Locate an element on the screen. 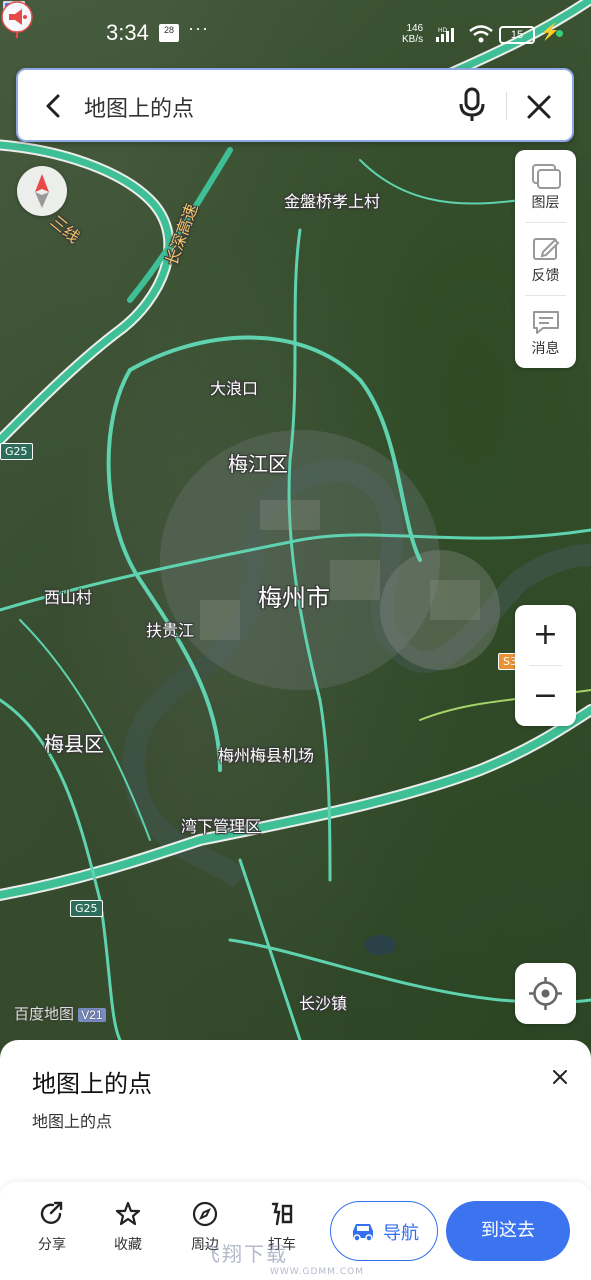 The image size is (591, 1280). layers-button: 图层 is located at coordinates (545, 186).